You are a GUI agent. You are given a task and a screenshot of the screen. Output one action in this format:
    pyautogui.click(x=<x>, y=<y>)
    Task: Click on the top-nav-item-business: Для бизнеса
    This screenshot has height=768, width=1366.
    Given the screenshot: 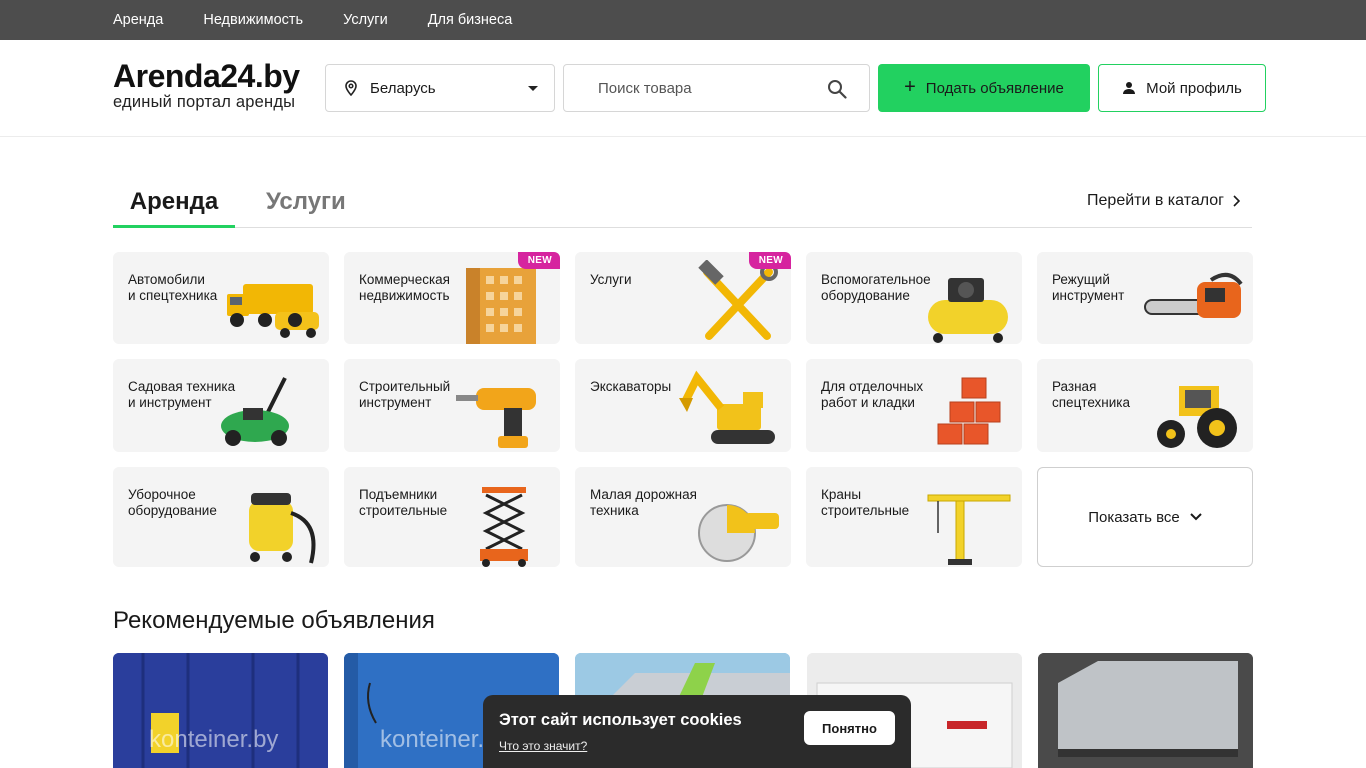 What is the action you would take?
    pyautogui.click(x=470, y=20)
    